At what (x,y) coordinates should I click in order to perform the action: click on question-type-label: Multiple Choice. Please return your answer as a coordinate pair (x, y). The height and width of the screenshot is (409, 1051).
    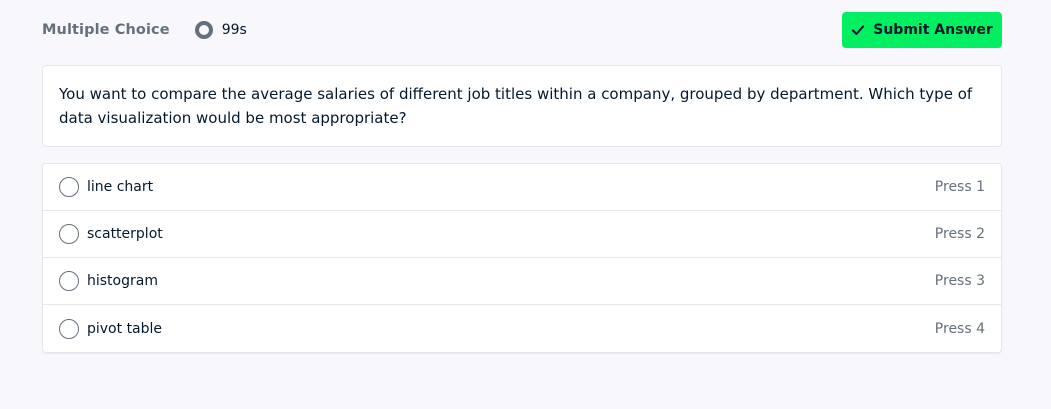
    Looking at the image, I should click on (106, 30).